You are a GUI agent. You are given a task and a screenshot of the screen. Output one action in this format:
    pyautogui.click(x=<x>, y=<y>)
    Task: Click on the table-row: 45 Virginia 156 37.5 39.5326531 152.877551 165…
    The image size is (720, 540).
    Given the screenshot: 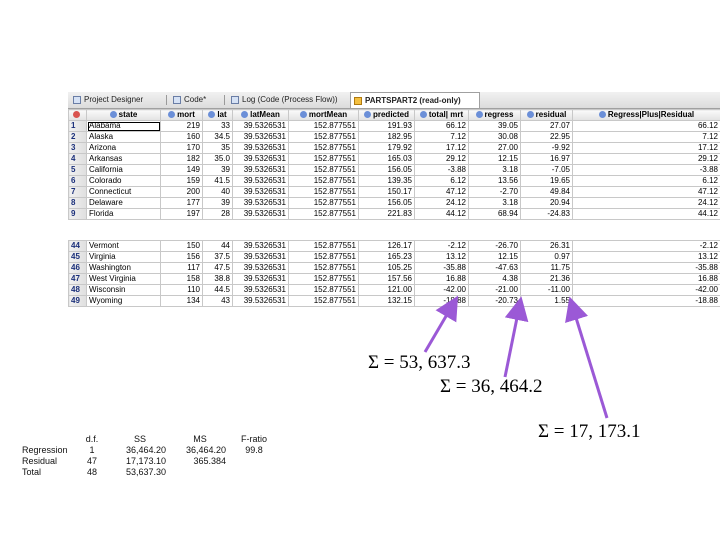 What is the action you would take?
    pyautogui.click(x=394, y=257)
    